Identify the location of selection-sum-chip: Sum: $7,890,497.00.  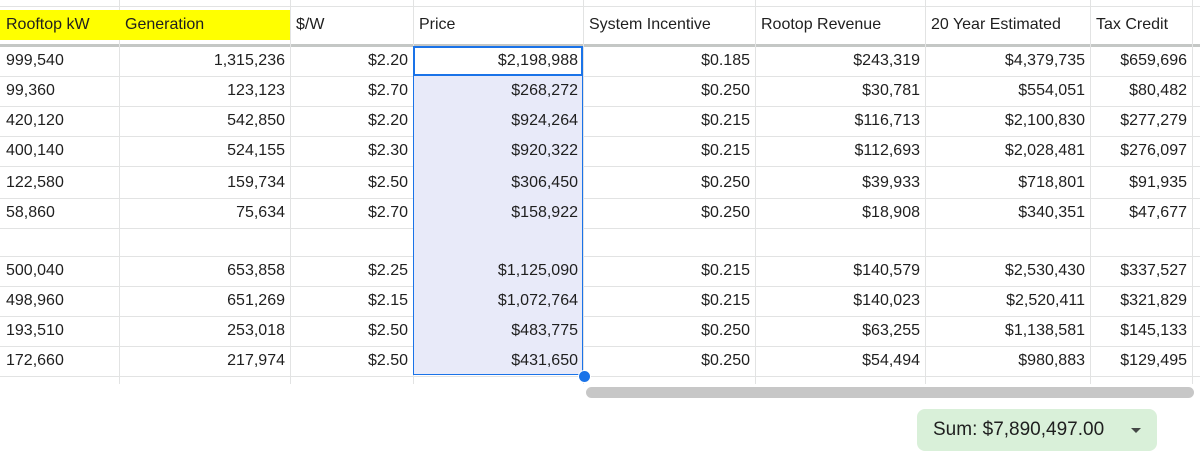
(1037, 430).